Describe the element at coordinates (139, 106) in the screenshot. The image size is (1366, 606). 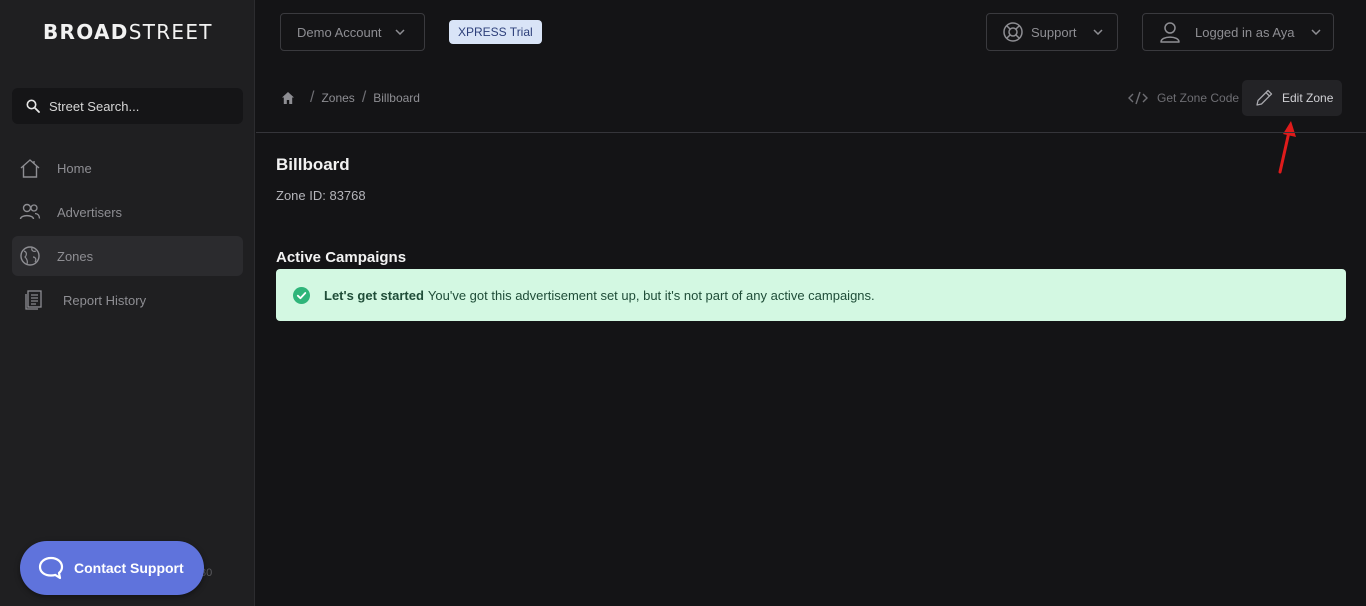
I see `search-input` at that location.